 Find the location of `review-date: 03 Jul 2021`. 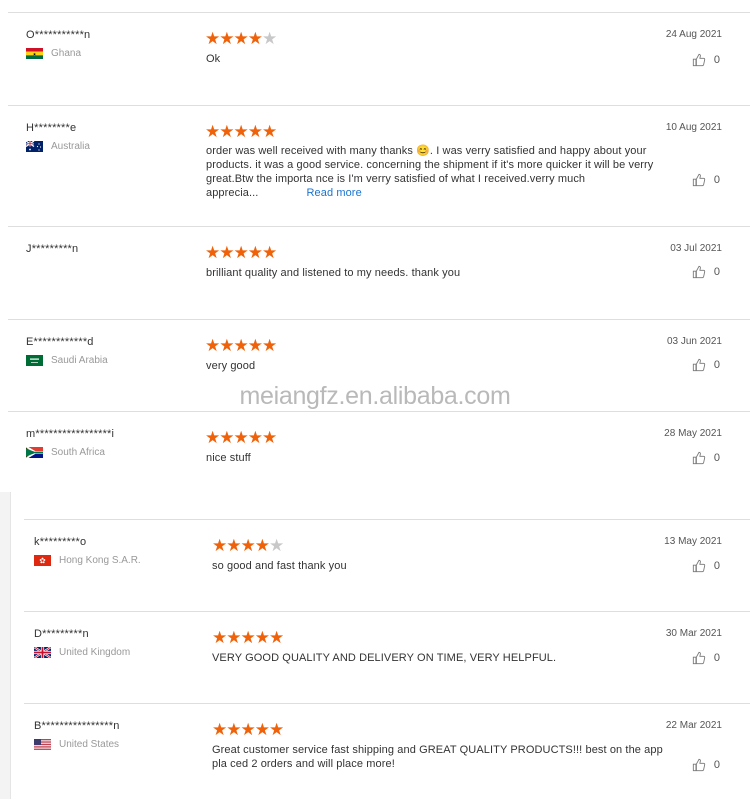

review-date: 03 Jul 2021 is located at coordinates (696, 248).